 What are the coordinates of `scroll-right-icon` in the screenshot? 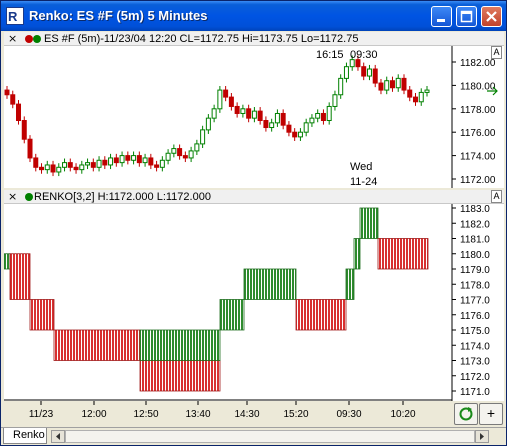 It's located at (482, 436).